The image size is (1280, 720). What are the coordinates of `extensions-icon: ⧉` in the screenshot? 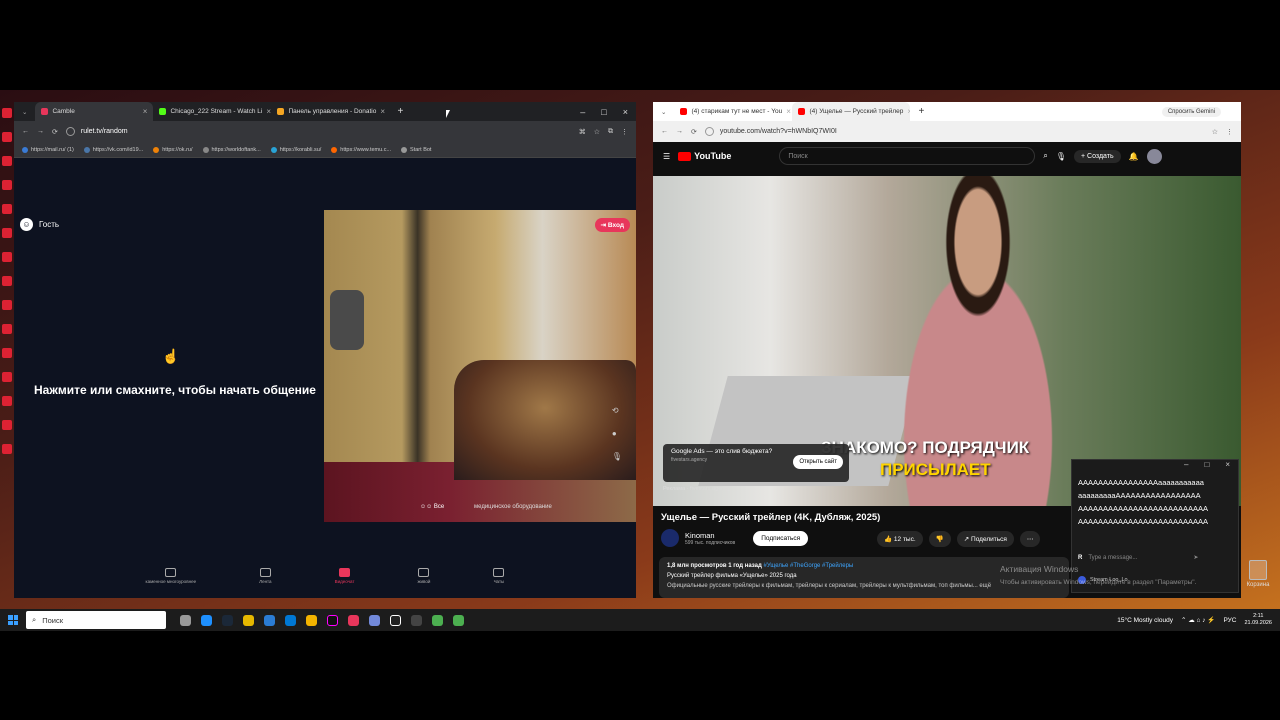 It's located at (610, 132).